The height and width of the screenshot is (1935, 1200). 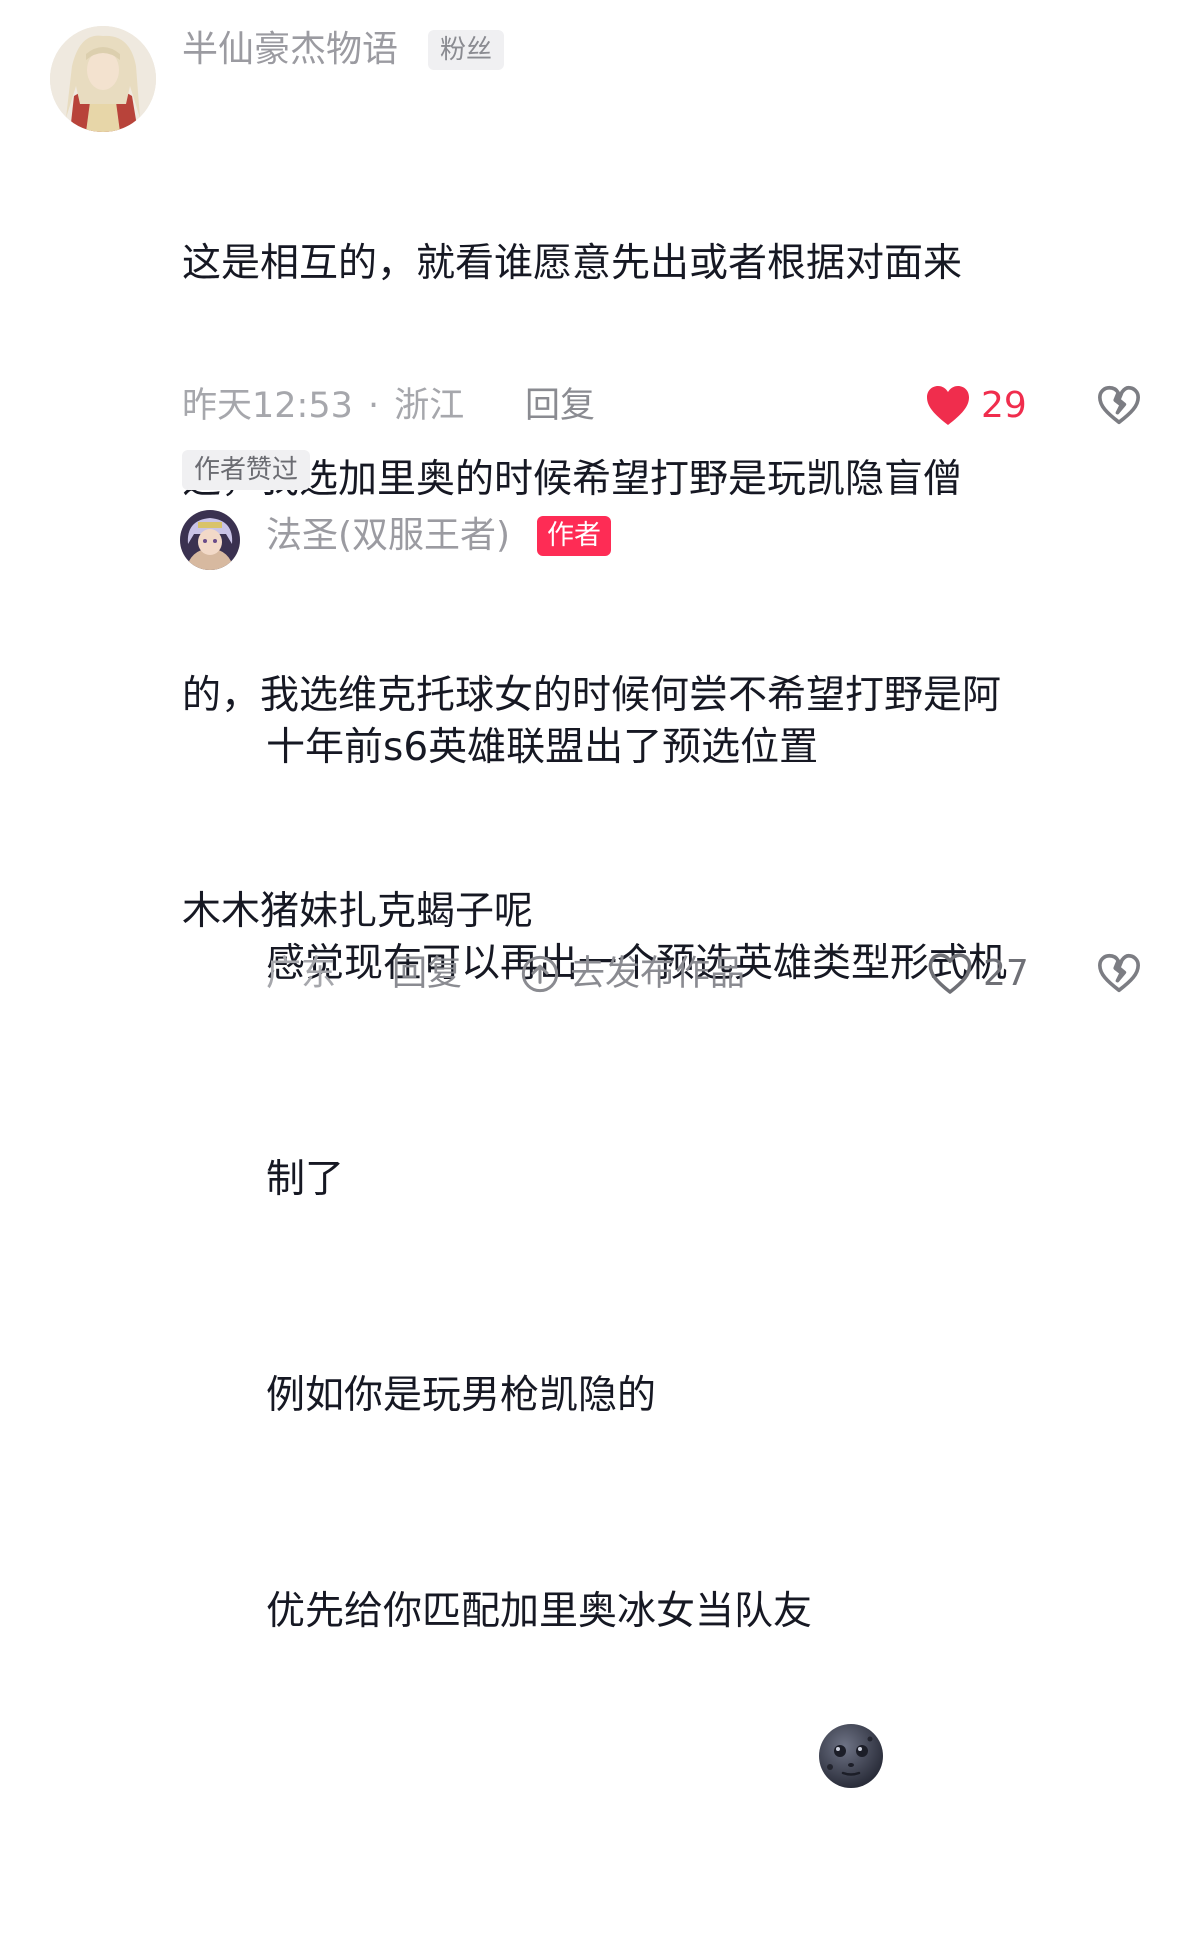 What do you see at coordinates (427, 974) in the screenshot?
I see `reply-reply-button: 回复` at bounding box center [427, 974].